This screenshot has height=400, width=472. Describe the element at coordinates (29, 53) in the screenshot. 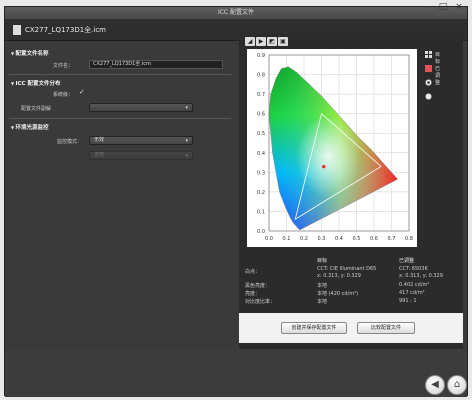

I see `section-profile-name: 配置文件名称` at that location.